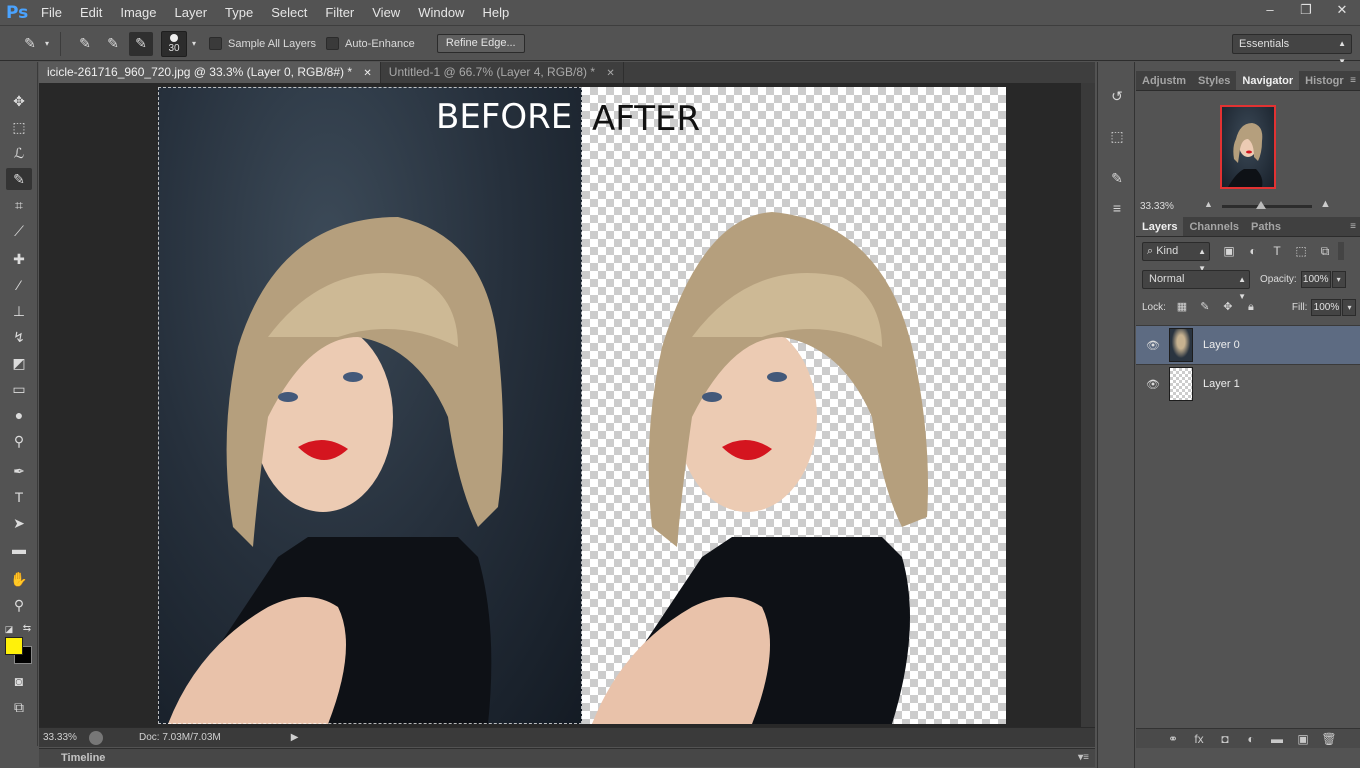 This screenshot has height=768, width=1360. I want to click on eraser-tool-icon: ◩, so click(19, 363).